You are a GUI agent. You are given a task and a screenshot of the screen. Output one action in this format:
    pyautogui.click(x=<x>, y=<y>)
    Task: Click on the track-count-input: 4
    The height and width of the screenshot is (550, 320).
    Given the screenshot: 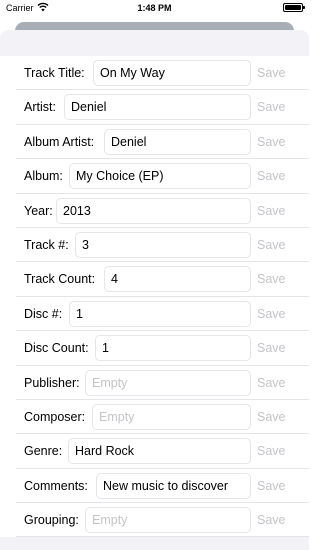 What is the action you would take?
    pyautogui.click(x=177, y=279)
    